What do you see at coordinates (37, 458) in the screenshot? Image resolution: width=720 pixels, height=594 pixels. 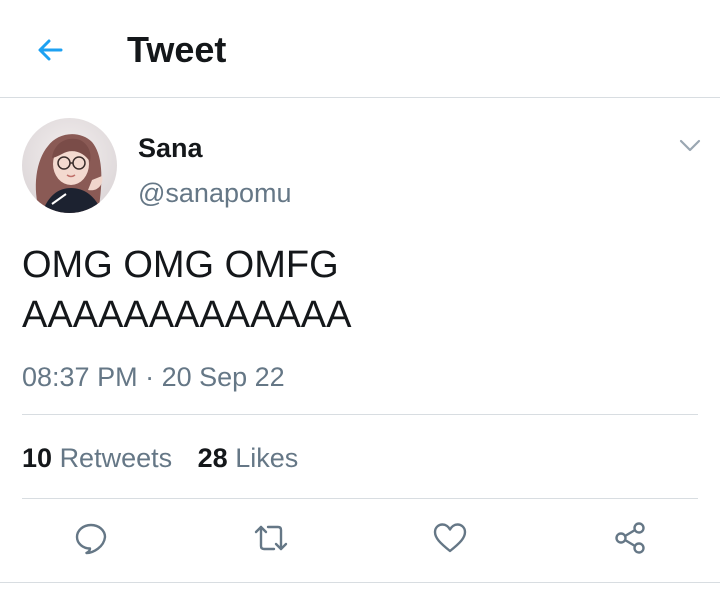 I see `retweets-count: 10` at bounding box center [37, 458].